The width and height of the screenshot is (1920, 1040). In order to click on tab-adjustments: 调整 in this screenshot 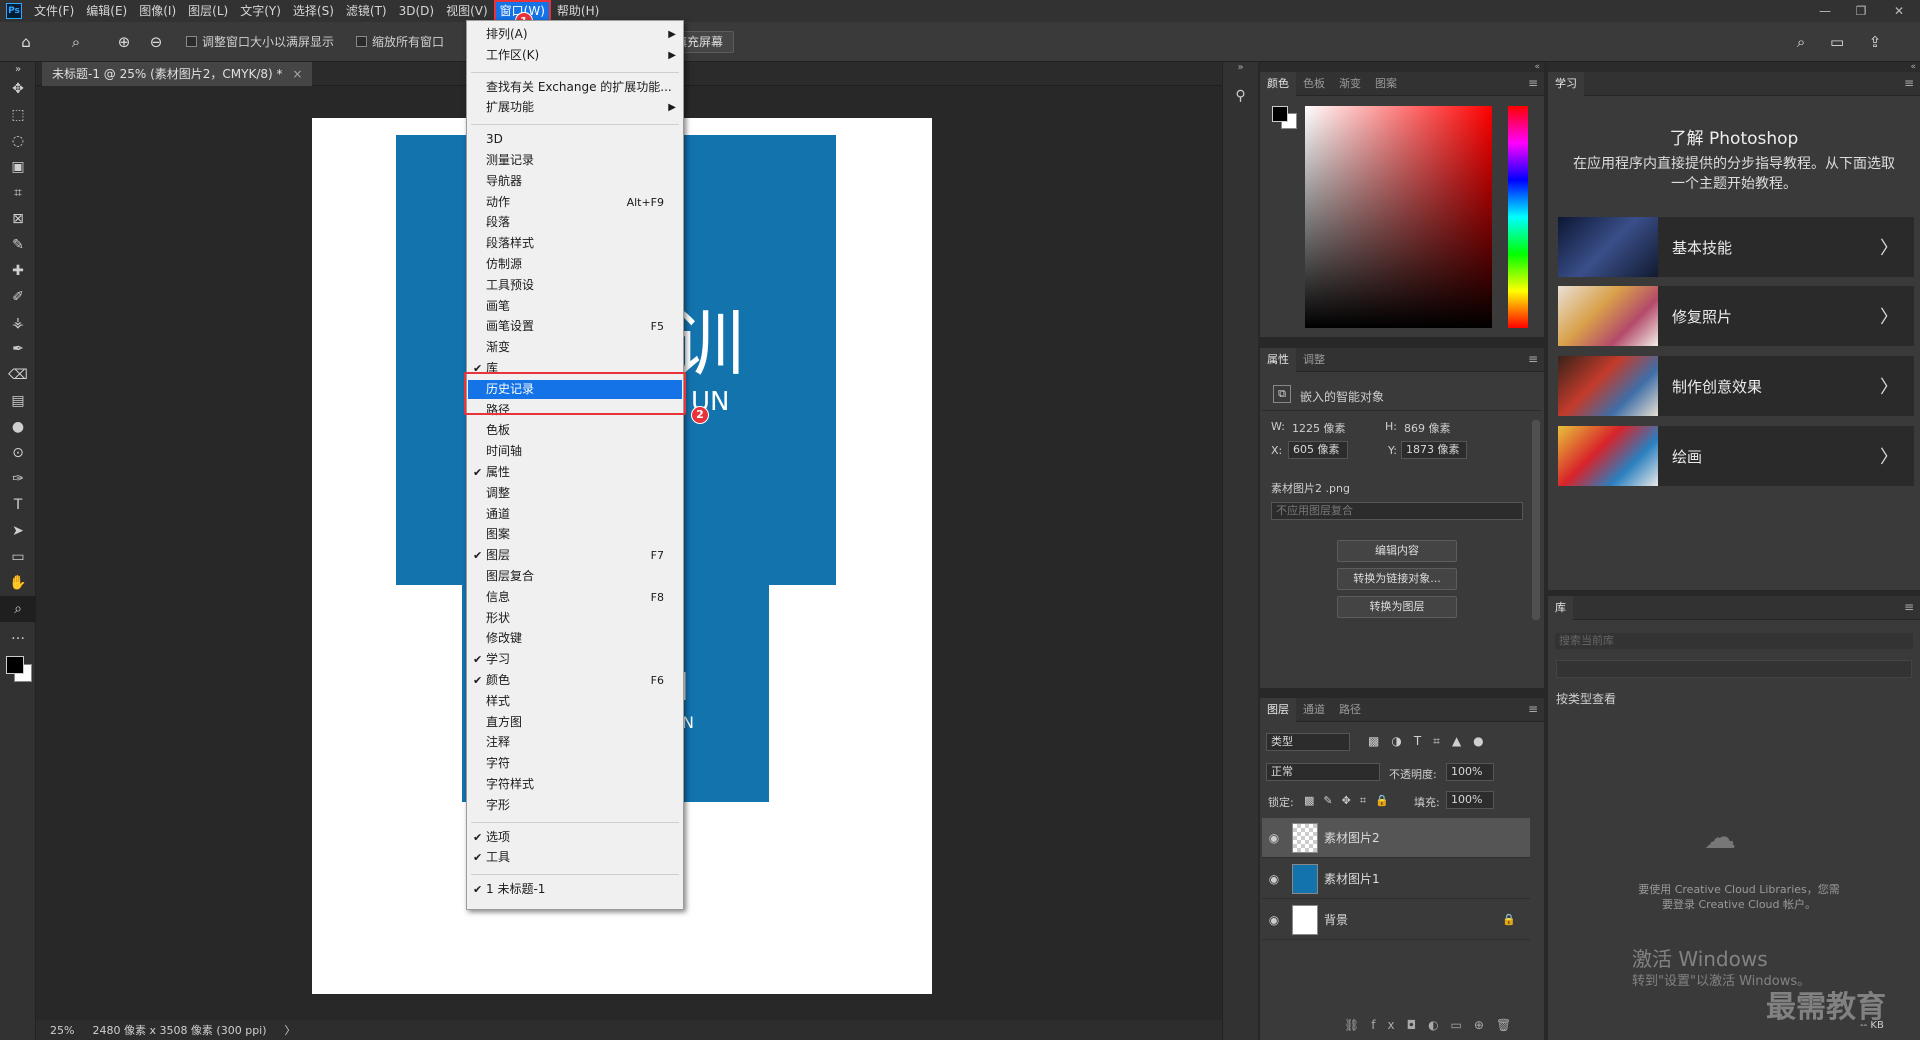, I will do `click(1314, 360)`.